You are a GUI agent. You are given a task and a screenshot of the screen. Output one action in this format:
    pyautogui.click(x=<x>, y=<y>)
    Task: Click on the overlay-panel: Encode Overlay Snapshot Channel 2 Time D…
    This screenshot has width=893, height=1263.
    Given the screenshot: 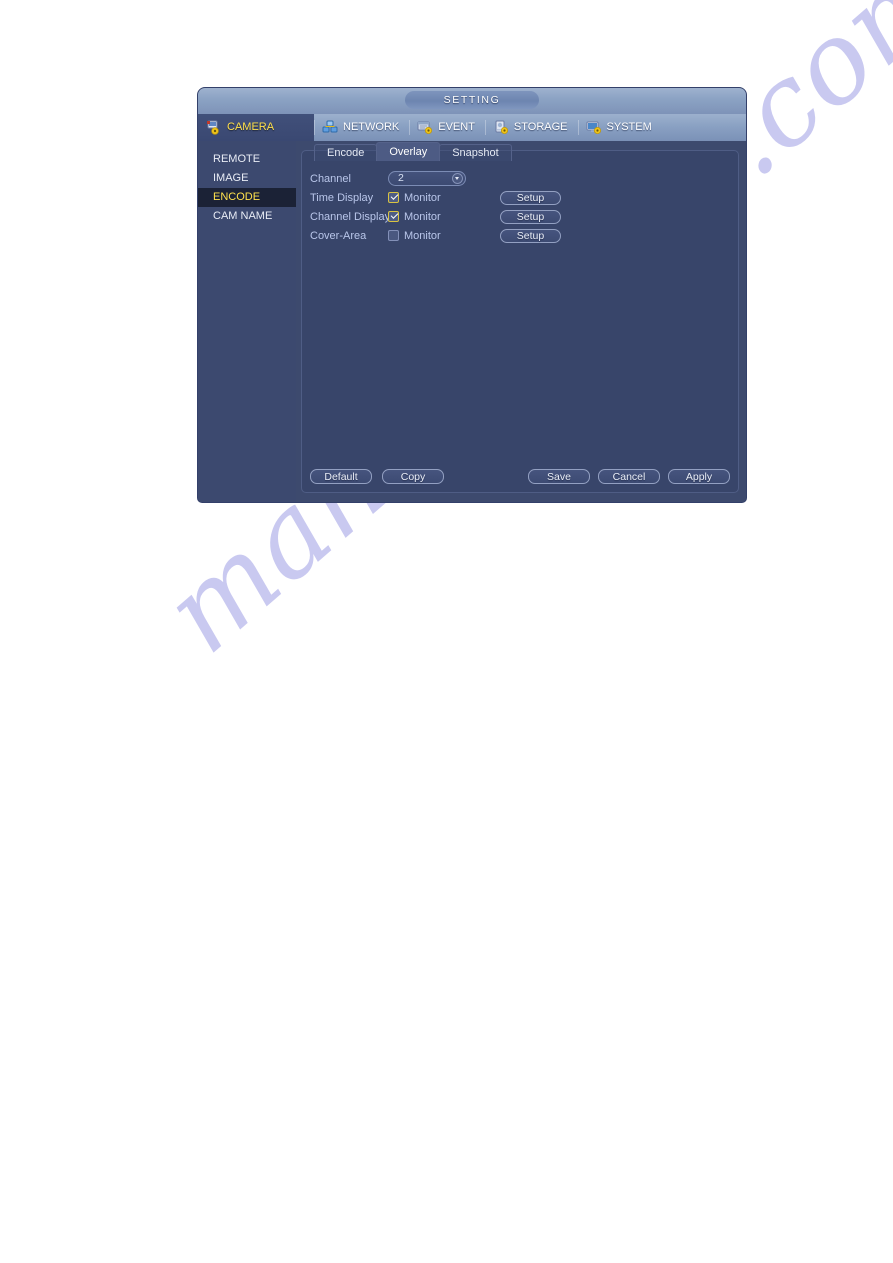 What is the action you would take?
    pyautogui.click(x=520, y=317)
    